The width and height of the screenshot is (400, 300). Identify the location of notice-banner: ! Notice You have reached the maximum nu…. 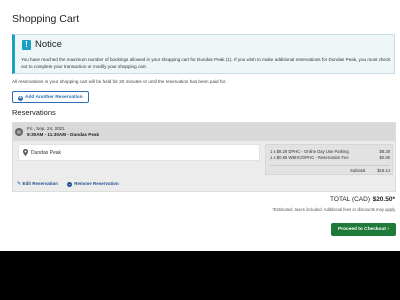
(203, 54).